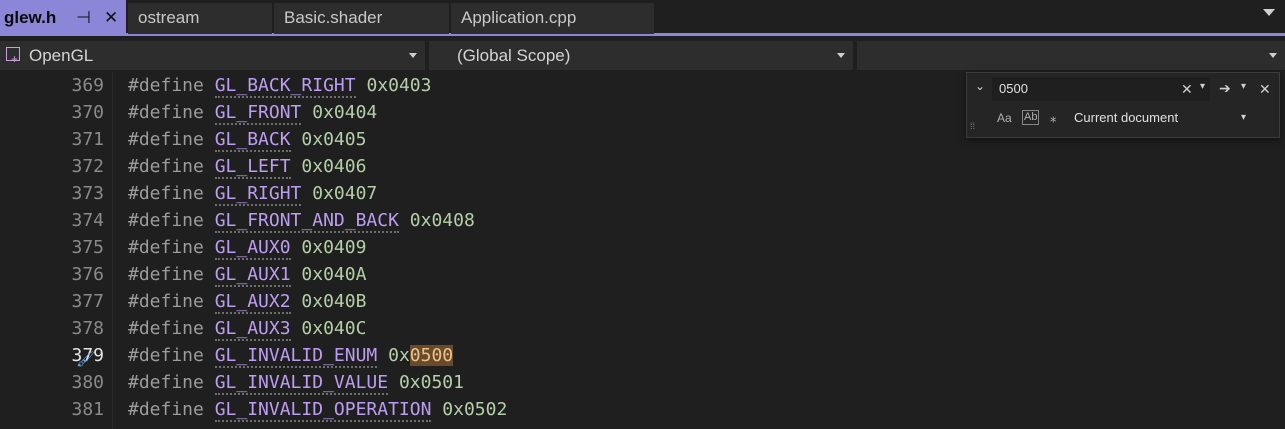 The height and width of the screenshot is (429, 1285). What do you see at coordinates (252, 275) in the screenshot?
I see `macro-name: GL_AUX1` at bounding box center [252, 275].